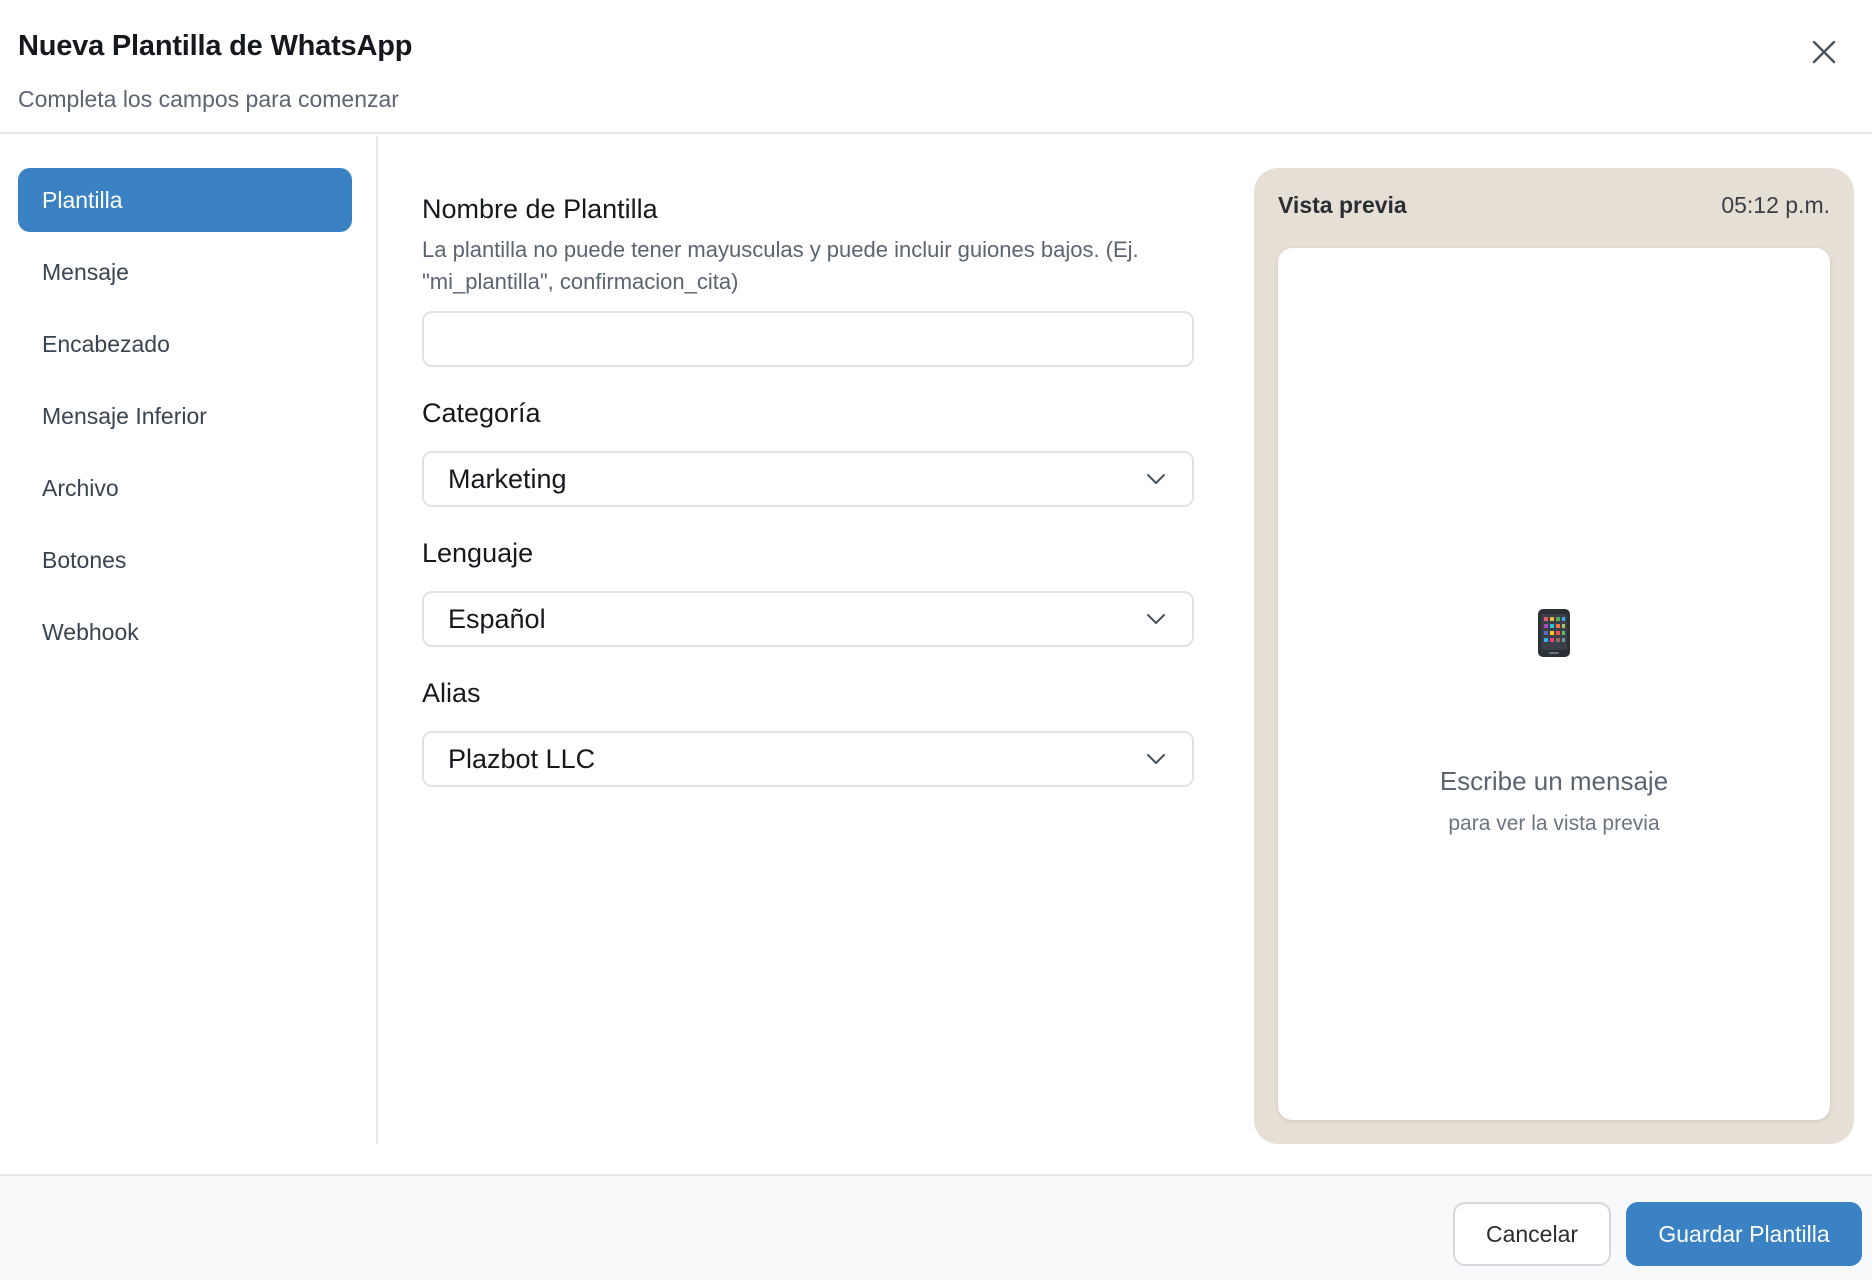 Image resolution: width=1872 pixels, height=1280 pixels. What do you see at coordinates (185, 200) in the screenshot?
I see `sidebar-item-plantilla: Plantilla` at bounding box center [185, 200].